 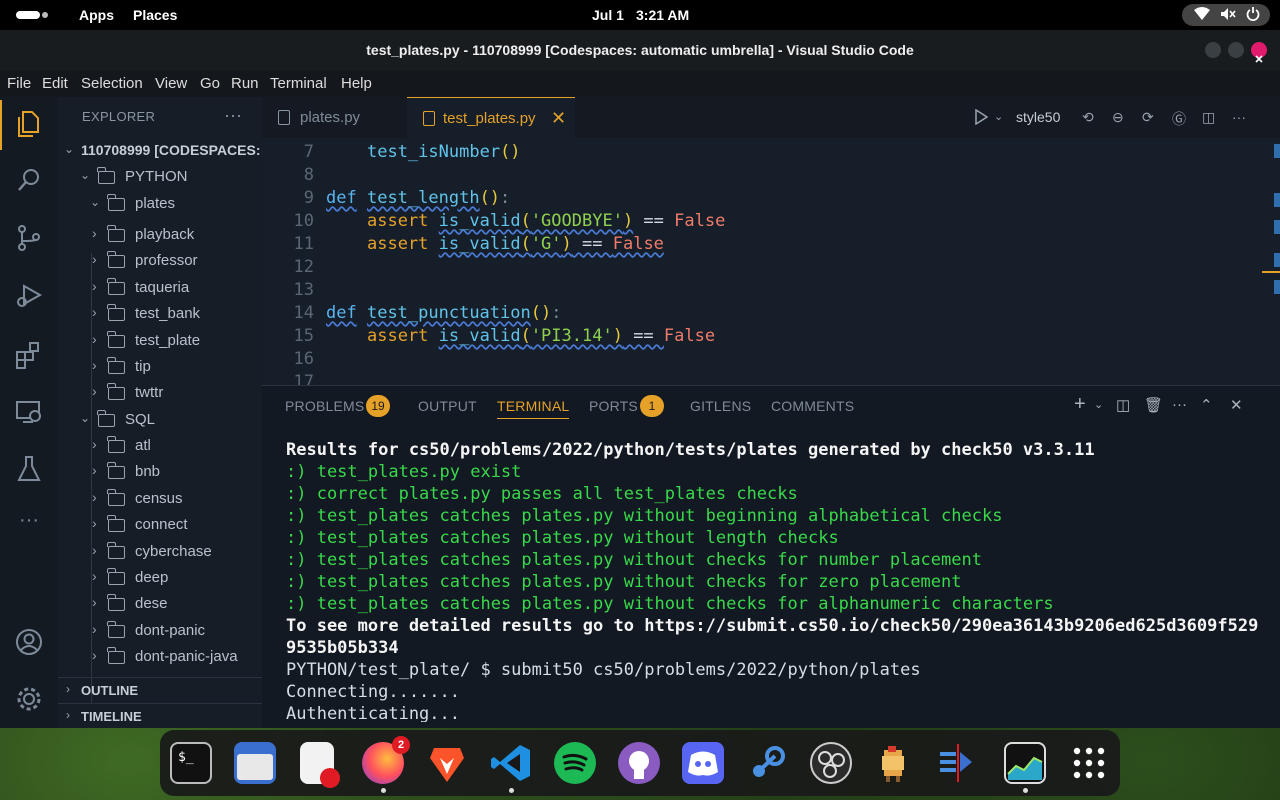 What do you see at coordinates (233, 115) in the screenshot?
I see `explorer-more-actions: ···` at bounding box center [233, 115].